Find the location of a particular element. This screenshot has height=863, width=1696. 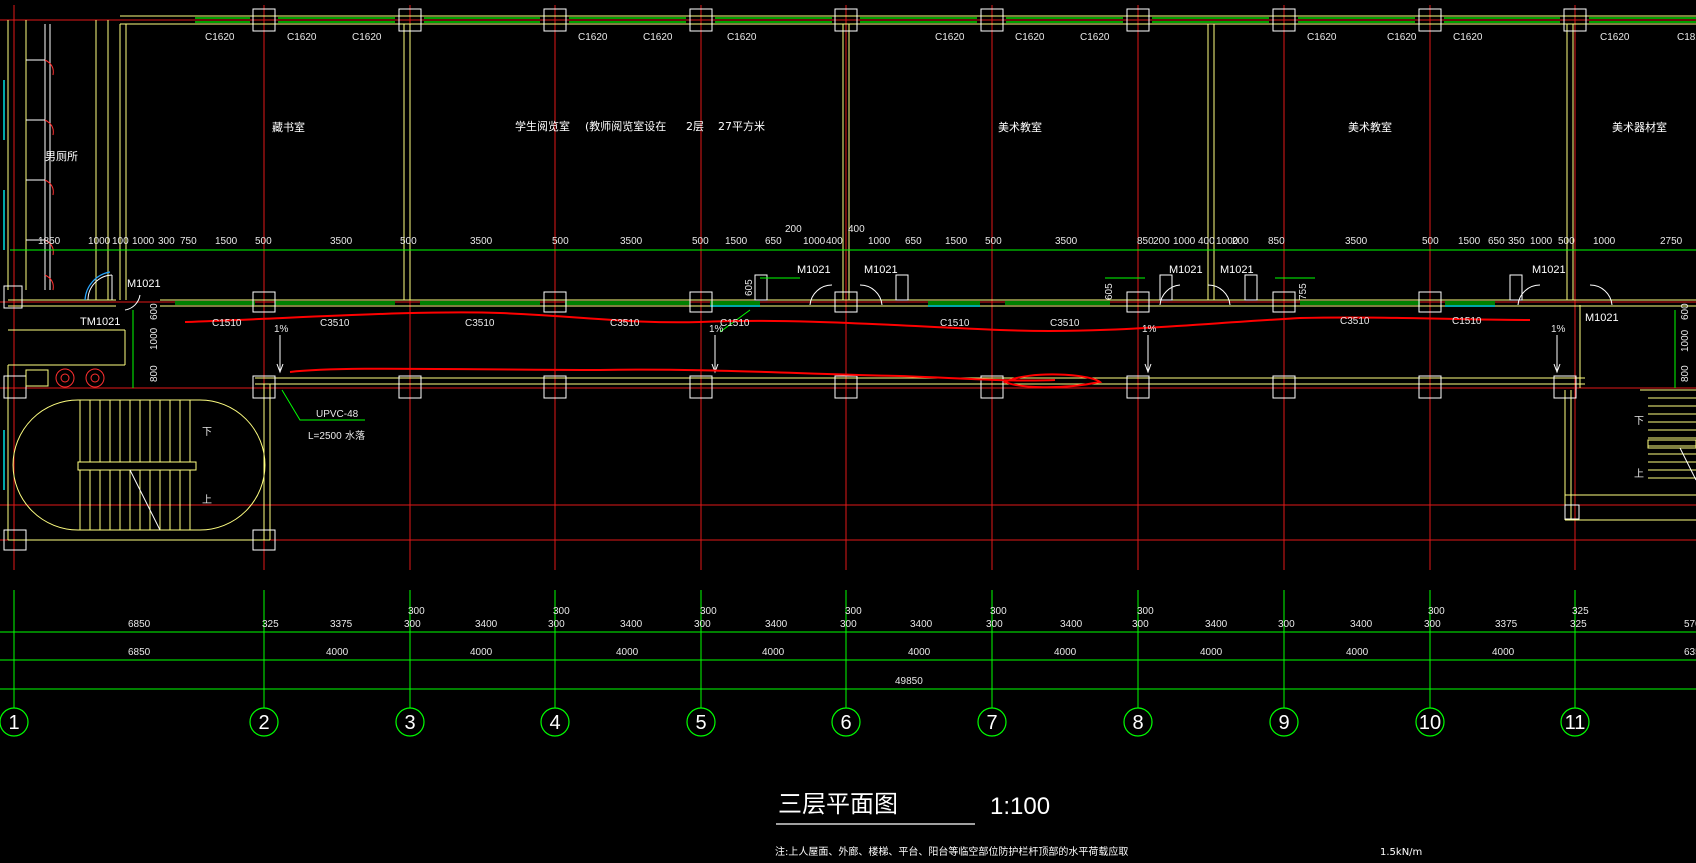

axis-label: 6 is located at coordinates (845, 723).